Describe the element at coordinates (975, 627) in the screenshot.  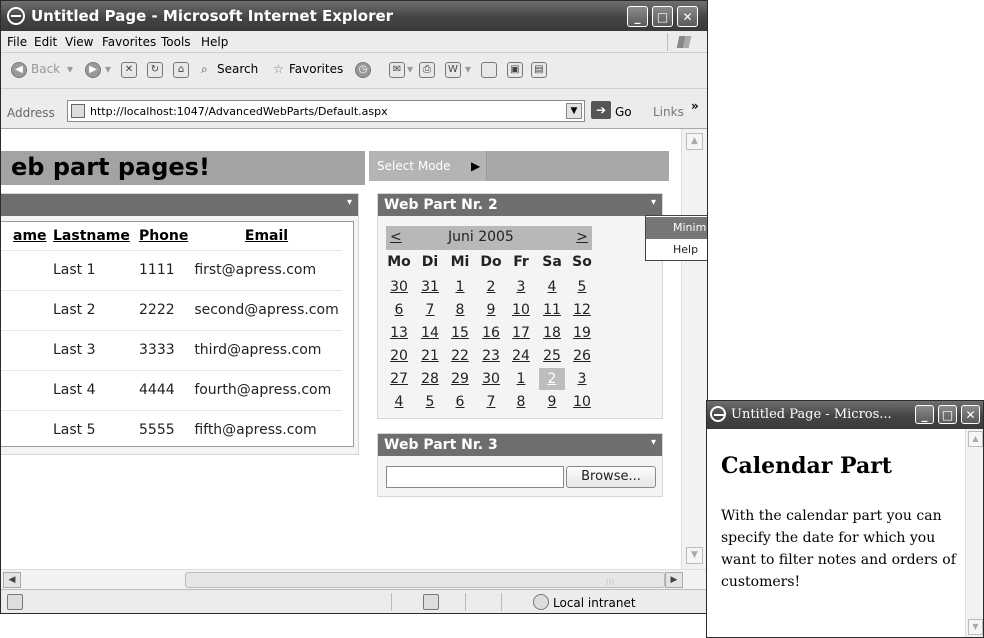
I see `scroll-down-icon: ▼` at that location.